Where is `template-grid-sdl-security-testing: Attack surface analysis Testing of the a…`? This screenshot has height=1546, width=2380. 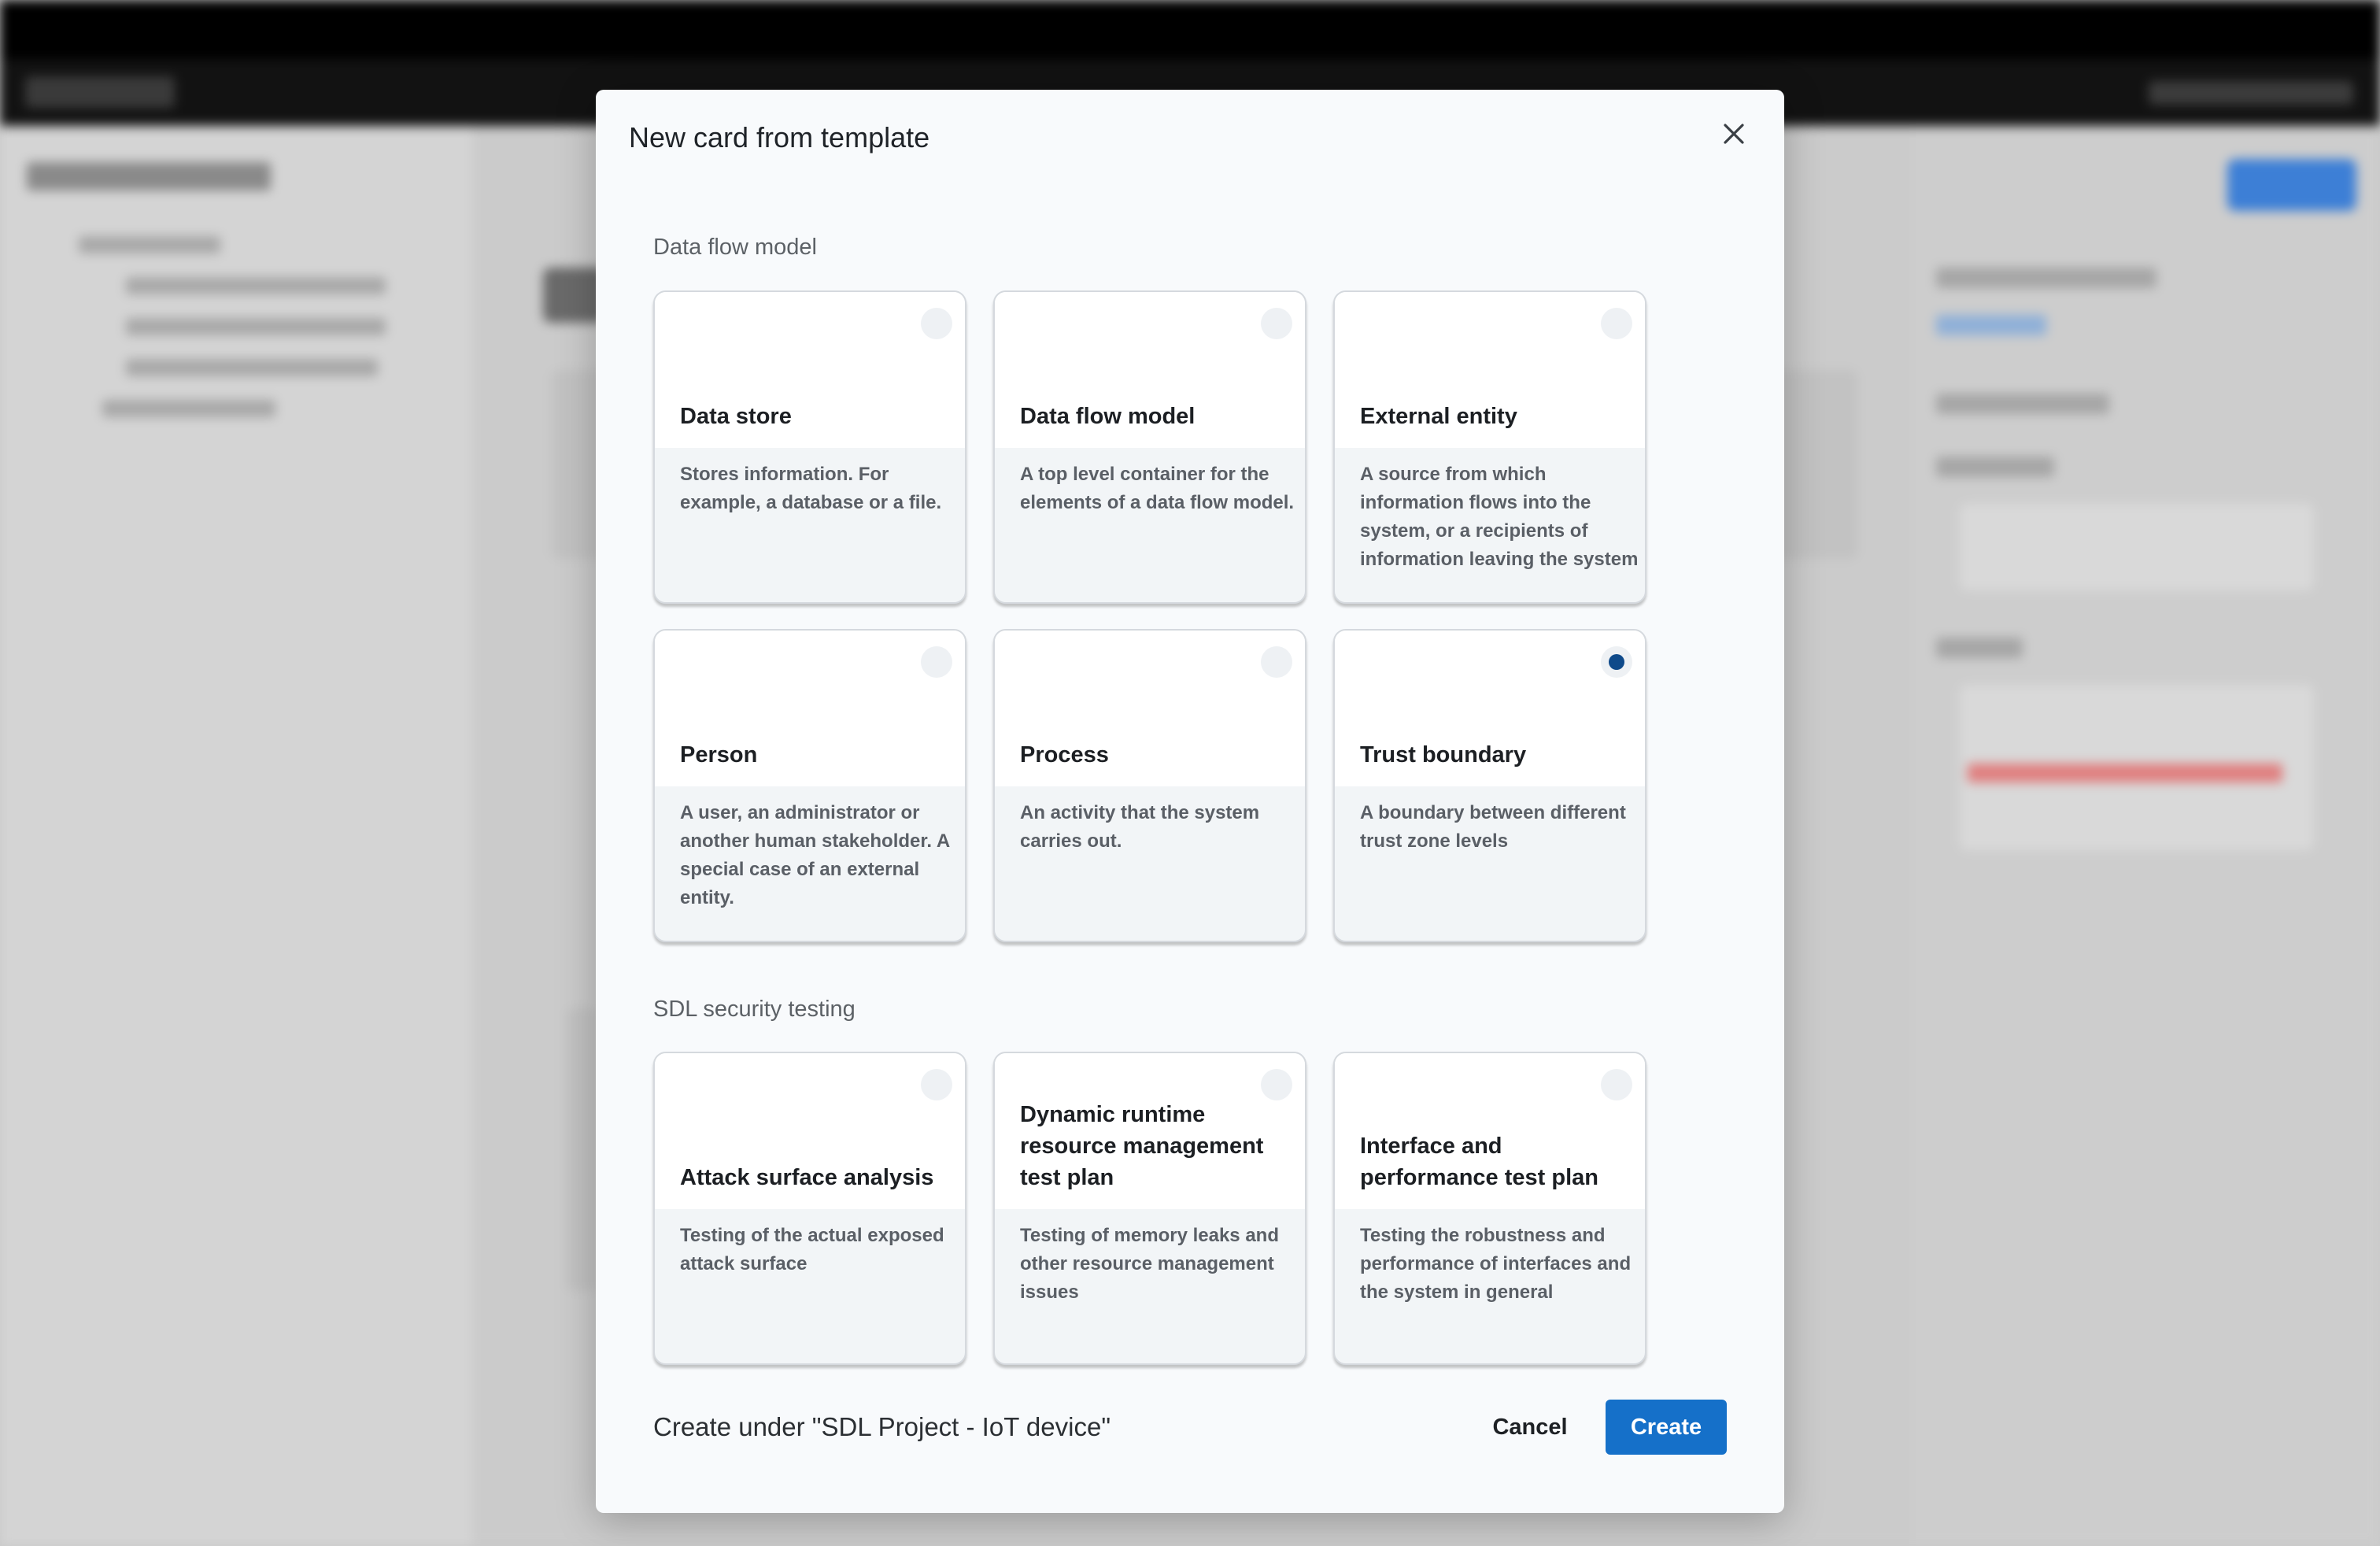
template-grid-sdl-security-testing: Attack surface analysis Testing of the a… is located at coordinates (1150, 1208).